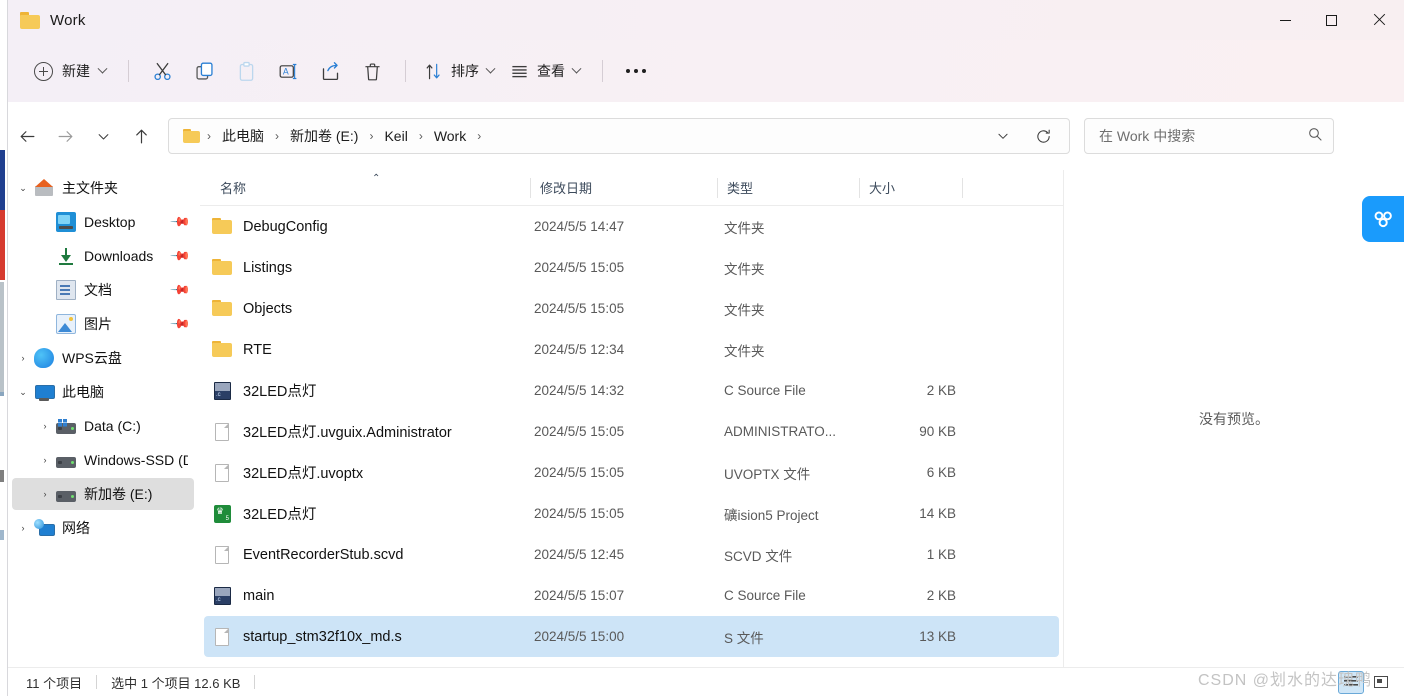  What do you see at coordinates (27, 136) in the screenshot?
I see `back-button` at bounding box center [27, 136].